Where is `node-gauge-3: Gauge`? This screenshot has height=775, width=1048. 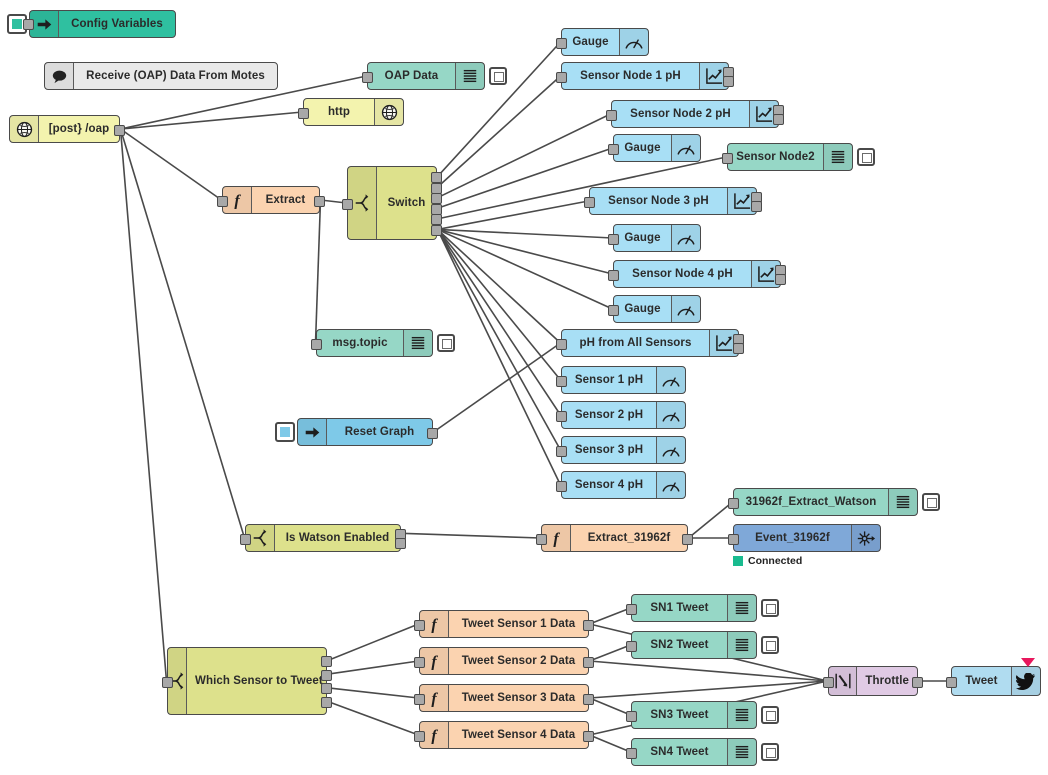
node-gauge-3: Gauge is located at coordinates (654, 238).